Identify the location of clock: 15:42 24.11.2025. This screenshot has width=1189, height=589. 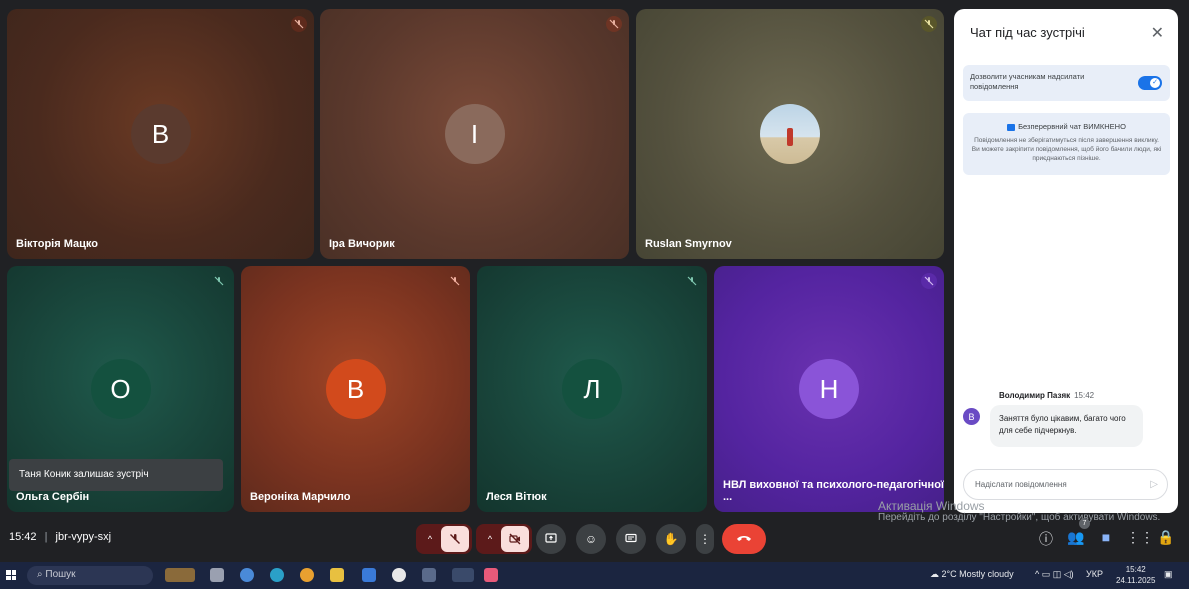
(1135, 575).